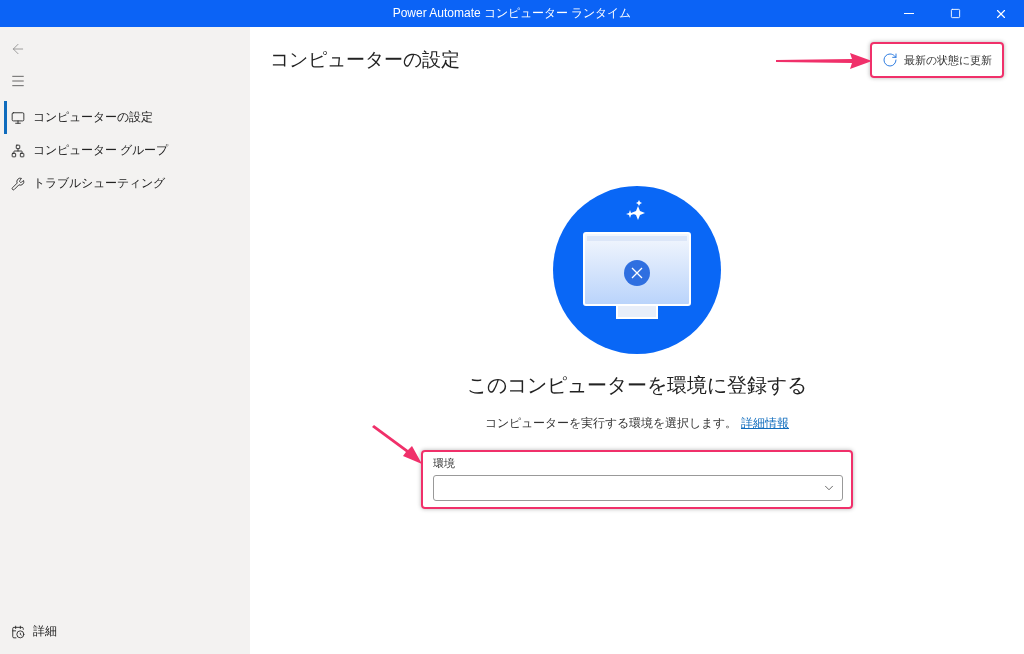  What do you see at coordinates (127, 631) in the screenshot?
I see `details-item: 詳細` at bounding box center [127, 631].